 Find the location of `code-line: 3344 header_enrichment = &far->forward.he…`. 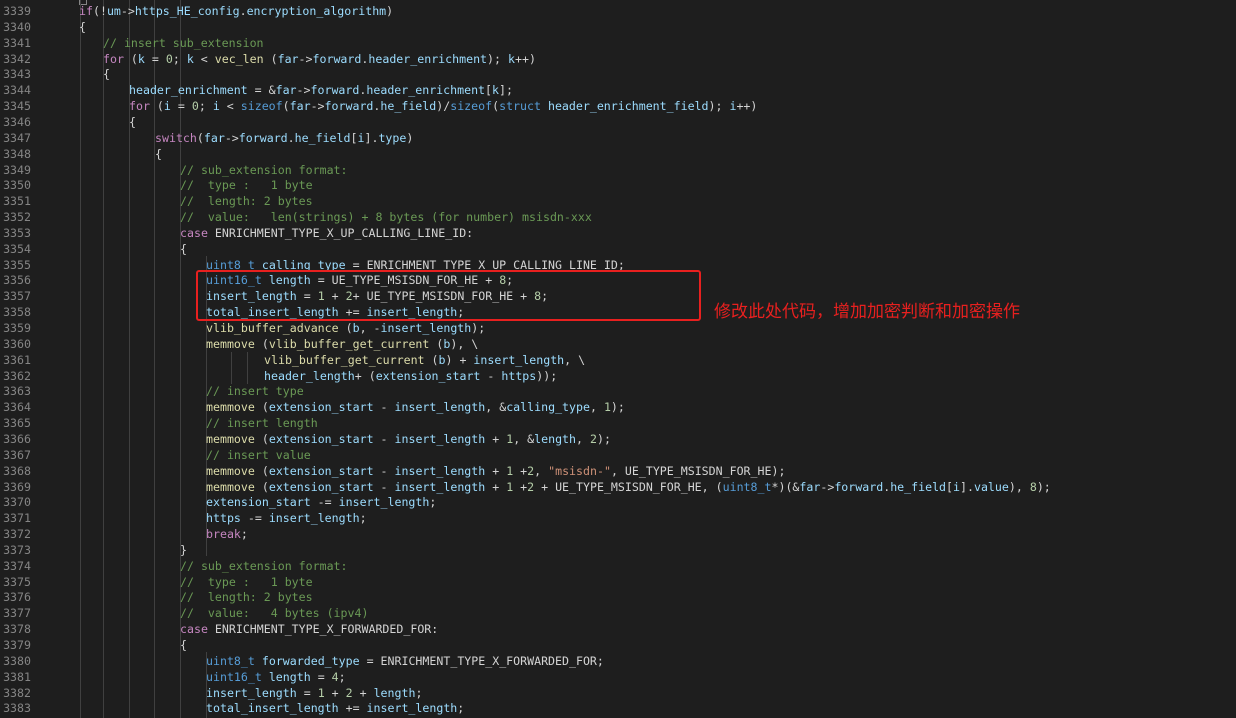

code-line: 3344 header_enrichment = &far->forward.he… is located at coordinates (618, 90).